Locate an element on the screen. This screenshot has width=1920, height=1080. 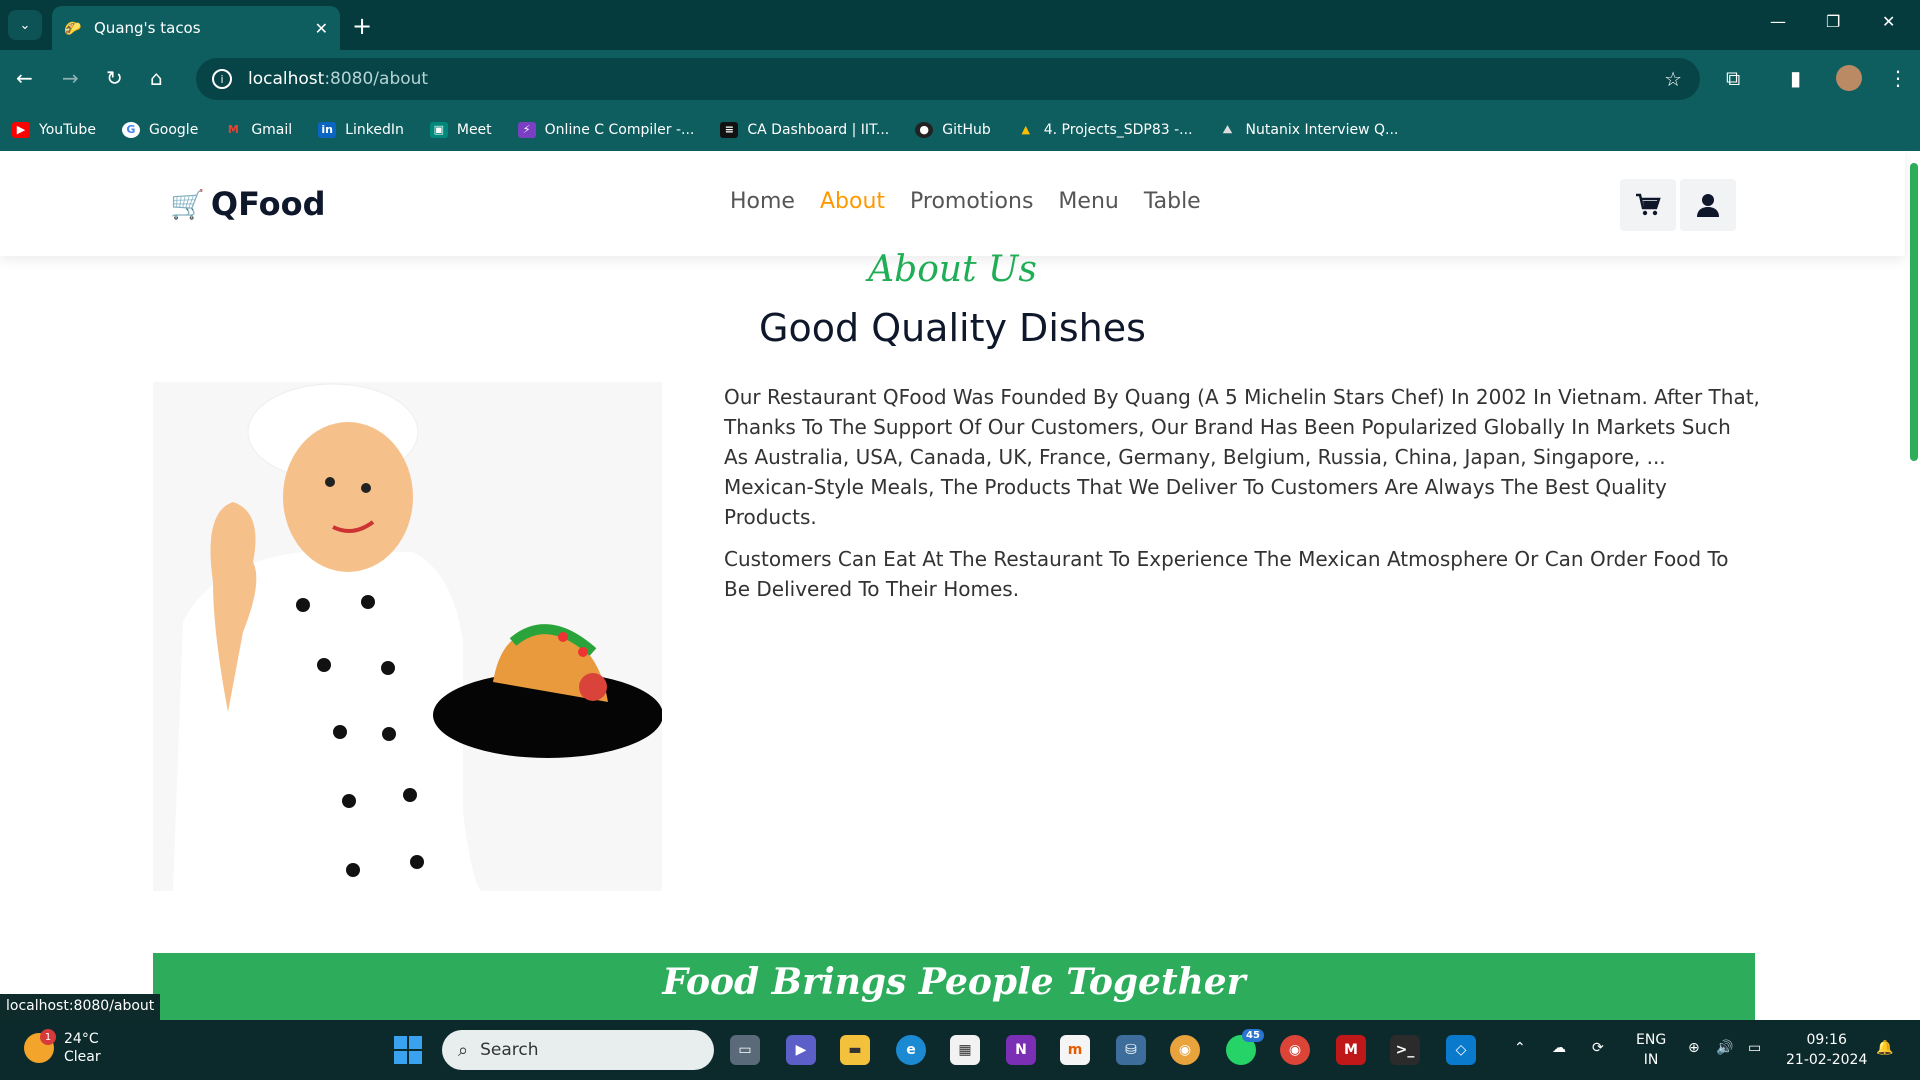
mountain-icon: ⛰ is located at coordinates (1227, 129).